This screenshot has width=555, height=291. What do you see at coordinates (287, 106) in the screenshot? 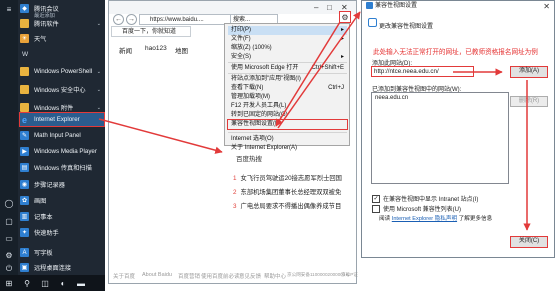
I see `menu-item: F12 开发人员工具(L)` at bounding box center [287, 106].